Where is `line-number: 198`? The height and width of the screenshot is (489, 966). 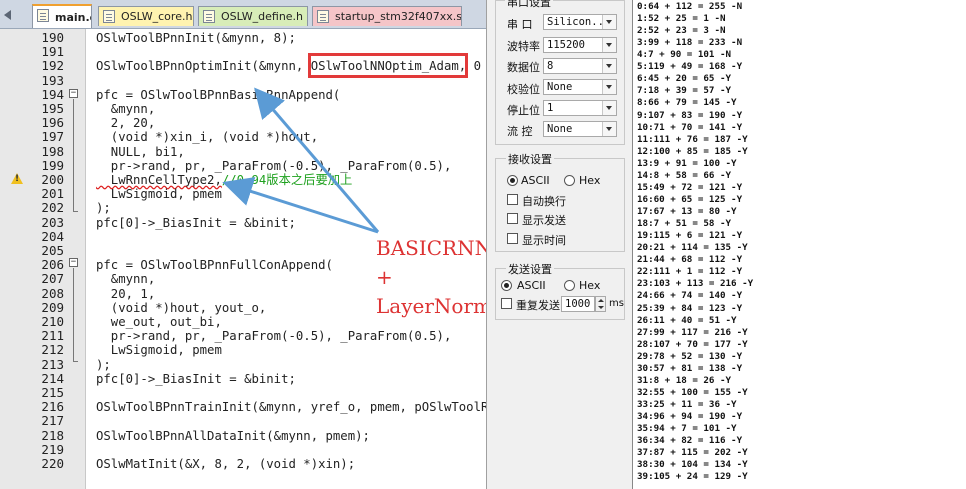
line-number: 198 is located at coordinates (52, 151).